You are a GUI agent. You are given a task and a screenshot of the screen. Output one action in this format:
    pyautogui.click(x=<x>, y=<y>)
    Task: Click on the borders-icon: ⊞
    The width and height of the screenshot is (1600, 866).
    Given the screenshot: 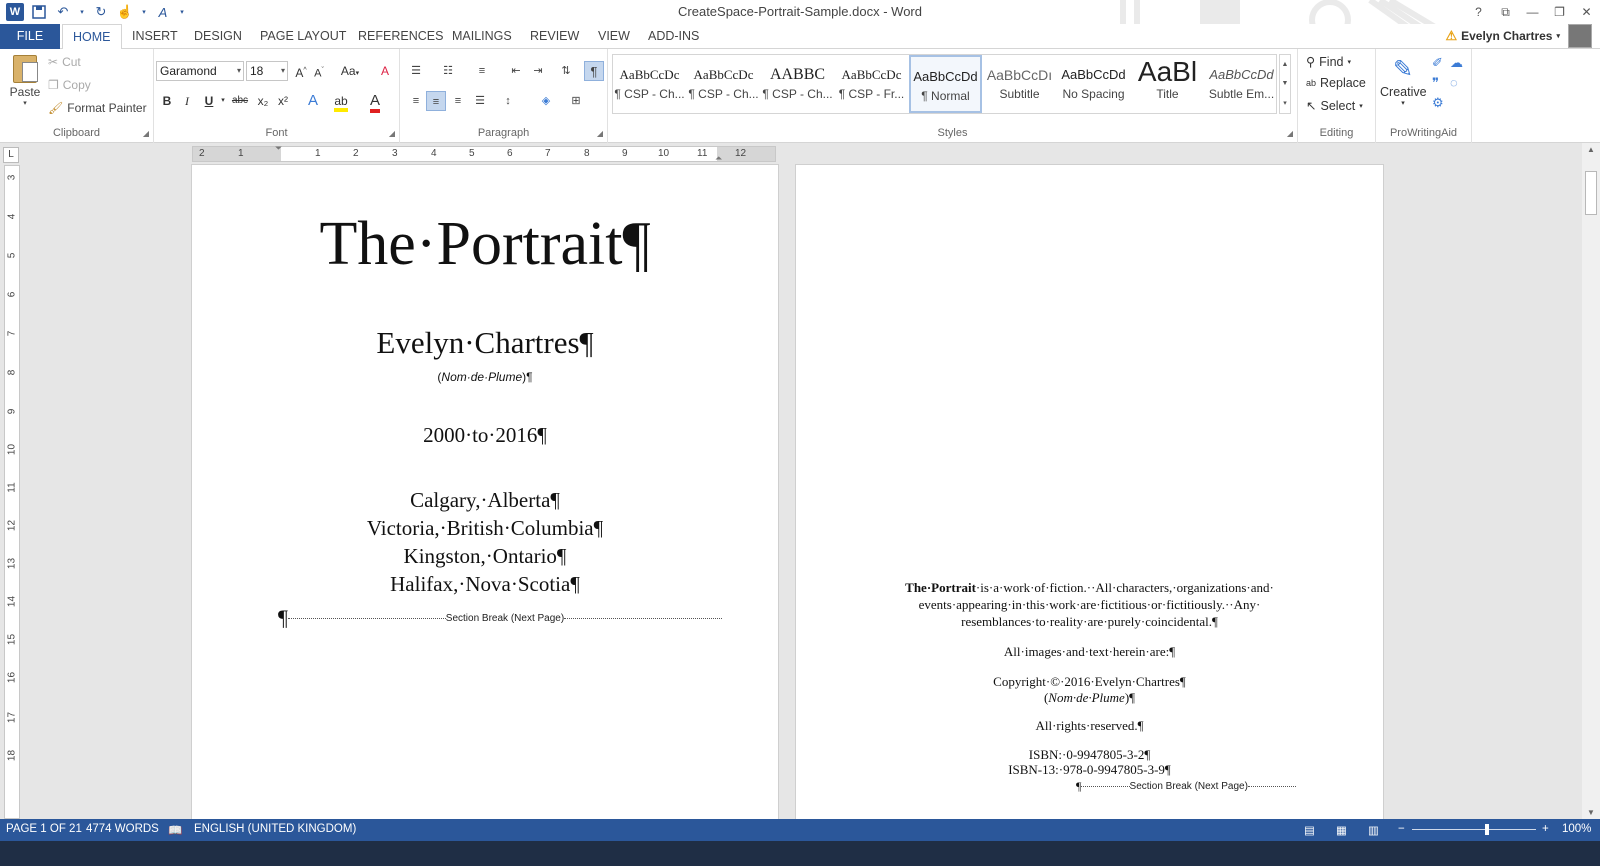 What is the action you would take?
    pyautogui.click(x=576, y=101)
    